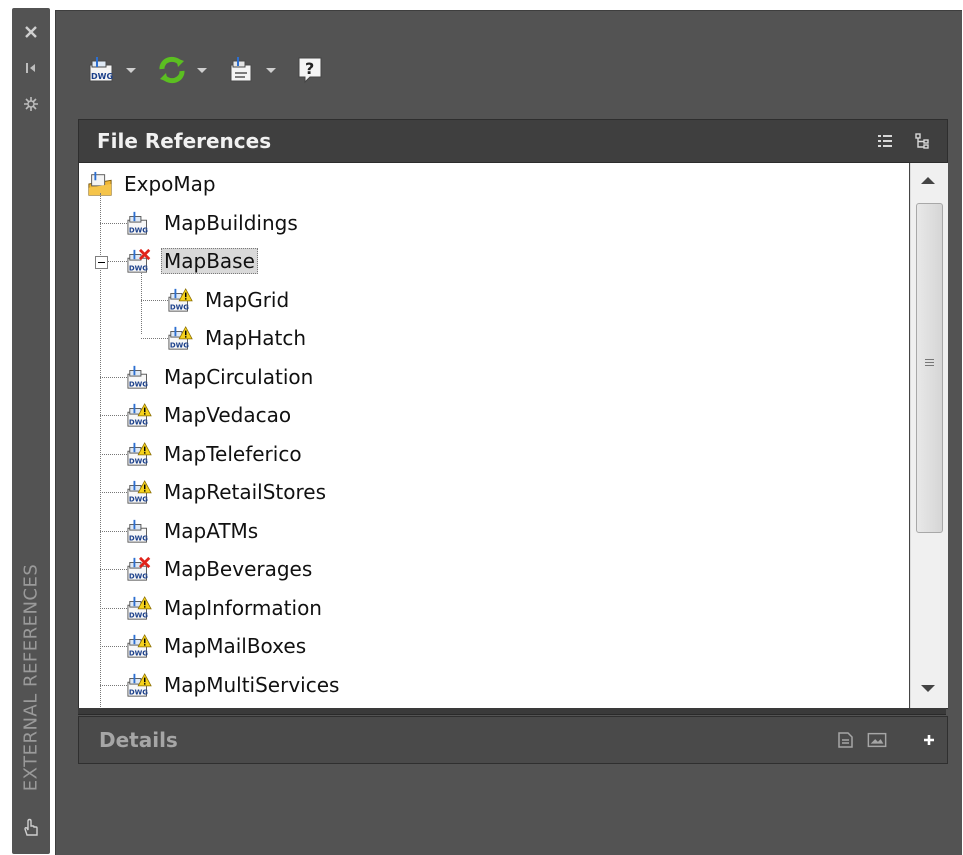 The width and height of the screenshot is (963, 855). I want to click on tree-root-item: ExpoMap, so click(153, 184).